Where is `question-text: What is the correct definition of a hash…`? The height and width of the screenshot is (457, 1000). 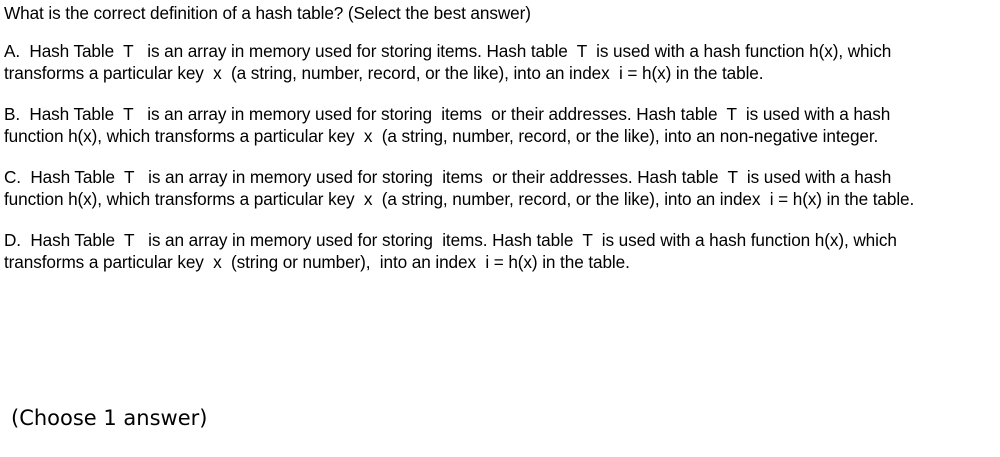 question-text: What is the correct definition of a hash… is located at coordinates (267, 13).